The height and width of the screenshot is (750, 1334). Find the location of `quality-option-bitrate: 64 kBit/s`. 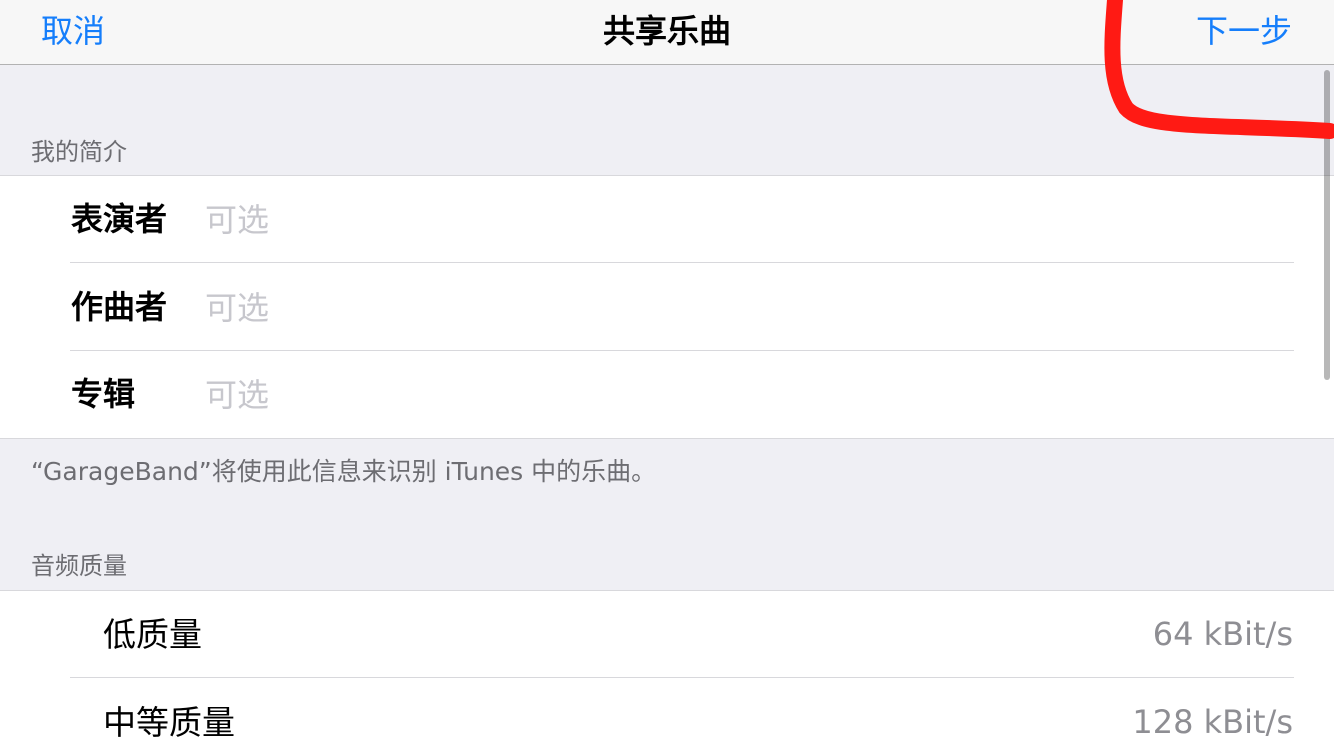

quality-option-bitrate: 64 kBit/s is located at coordinates (1222, 634).